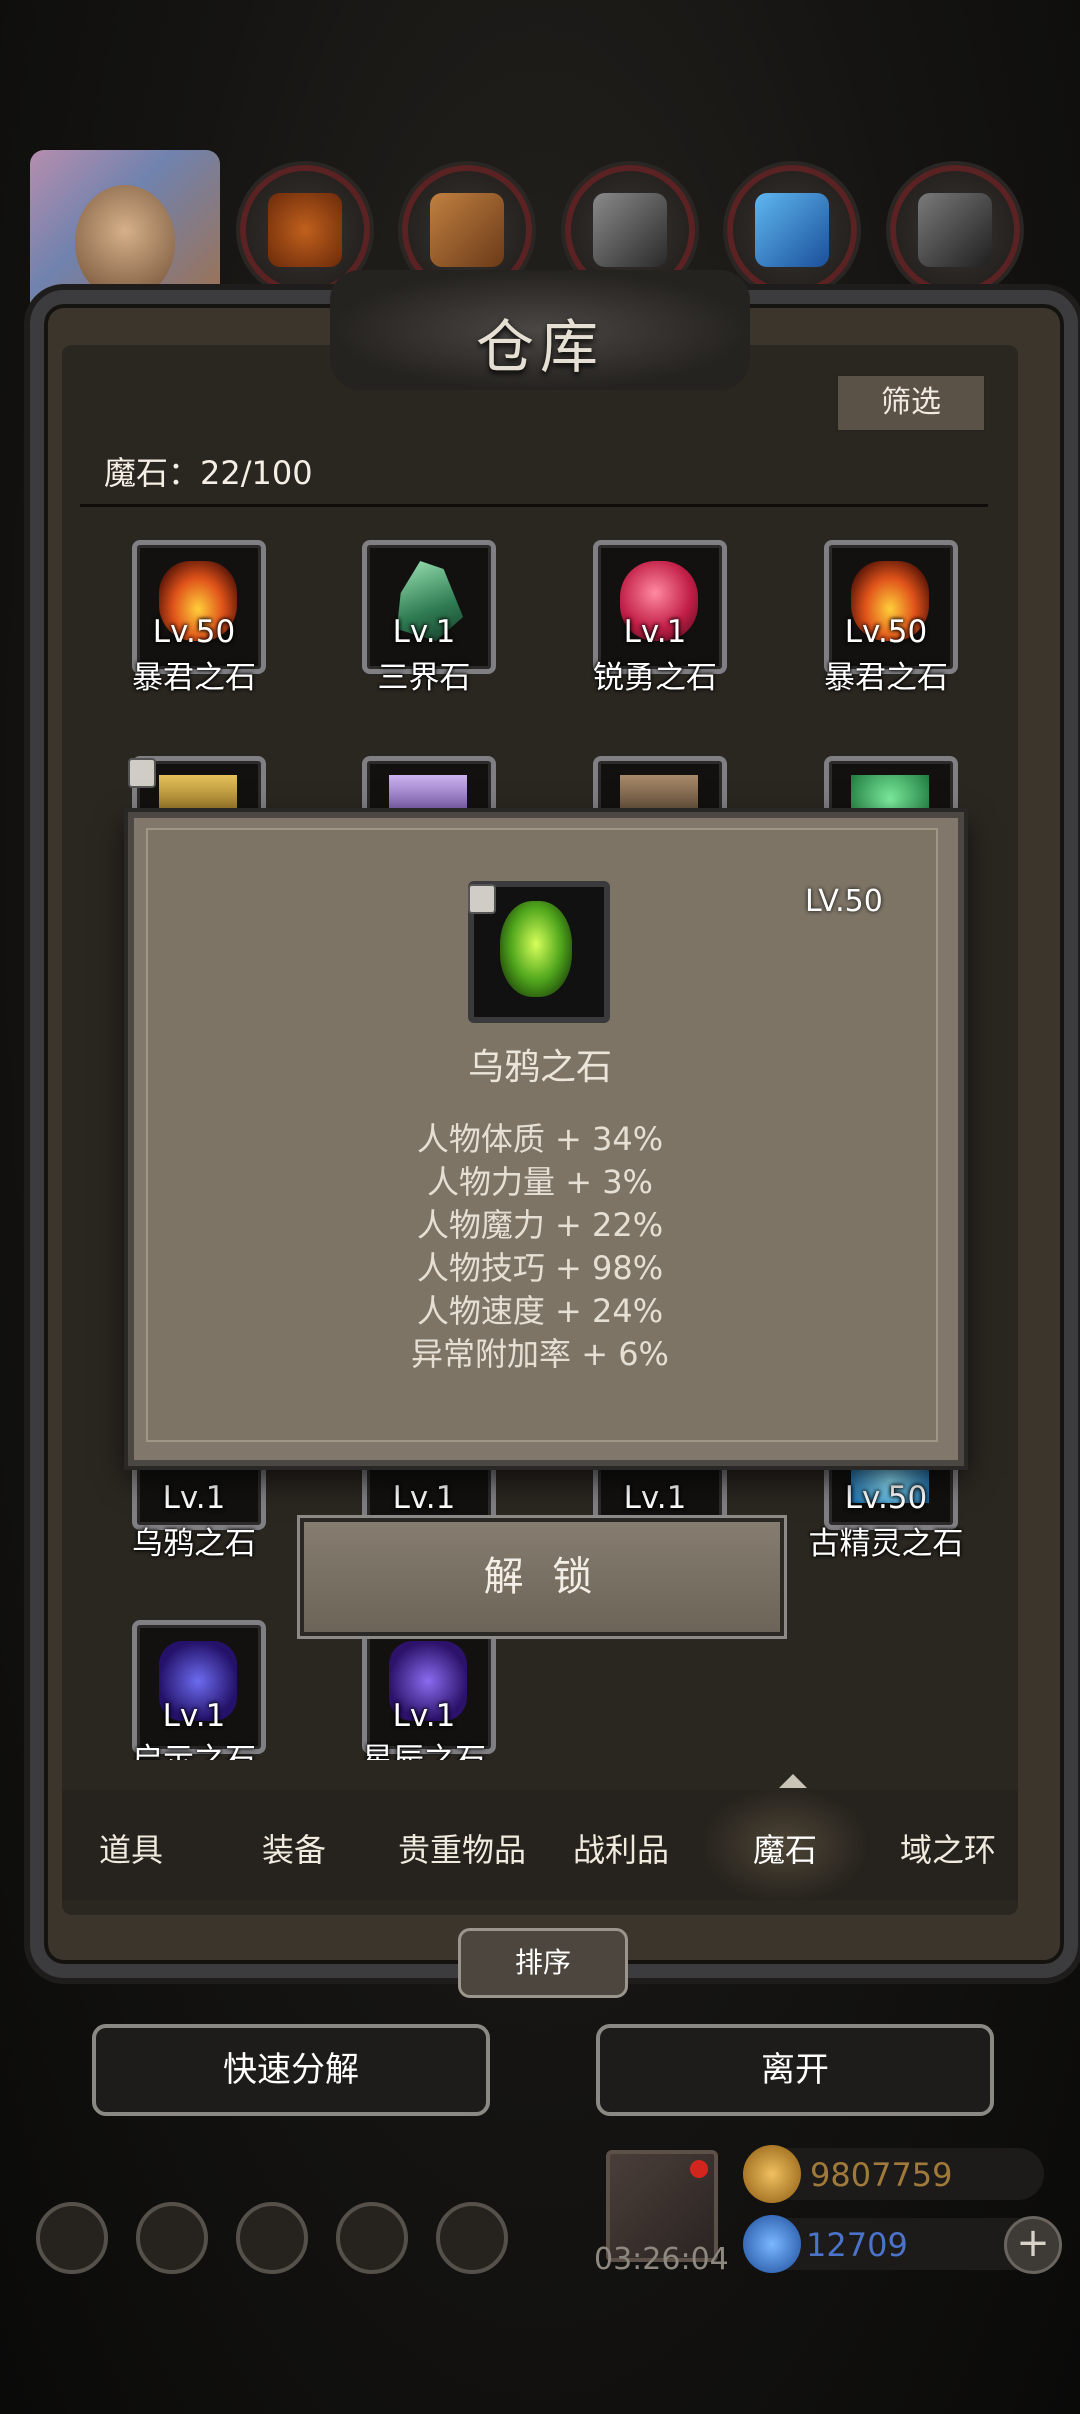 The width and height of the screenshot is (1080, 2414). I want to click on stat-line: 人物魔力 + 22%, so click(540, 1225).